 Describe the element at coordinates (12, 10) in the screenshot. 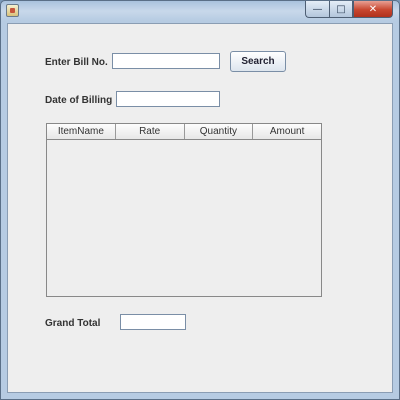

I see `java-app-icon` at that location.